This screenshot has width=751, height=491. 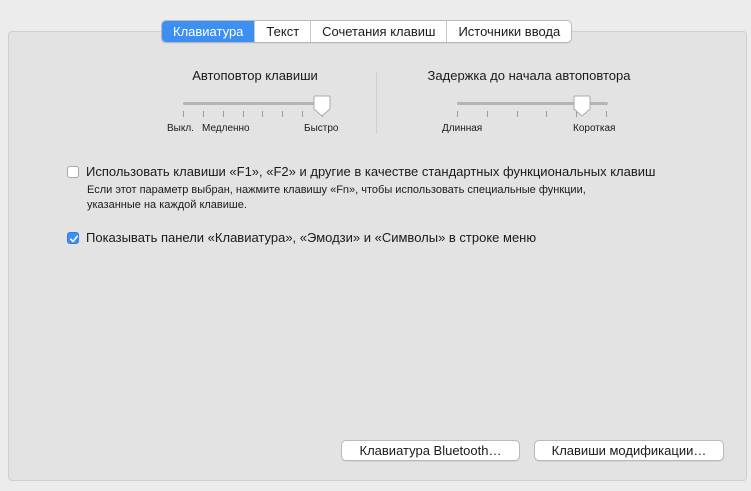 What do you see at coordinates (508, 31) in the screenshot?
I see `tab-input-sources: Источники ввода` at bounding box center [508, 31].